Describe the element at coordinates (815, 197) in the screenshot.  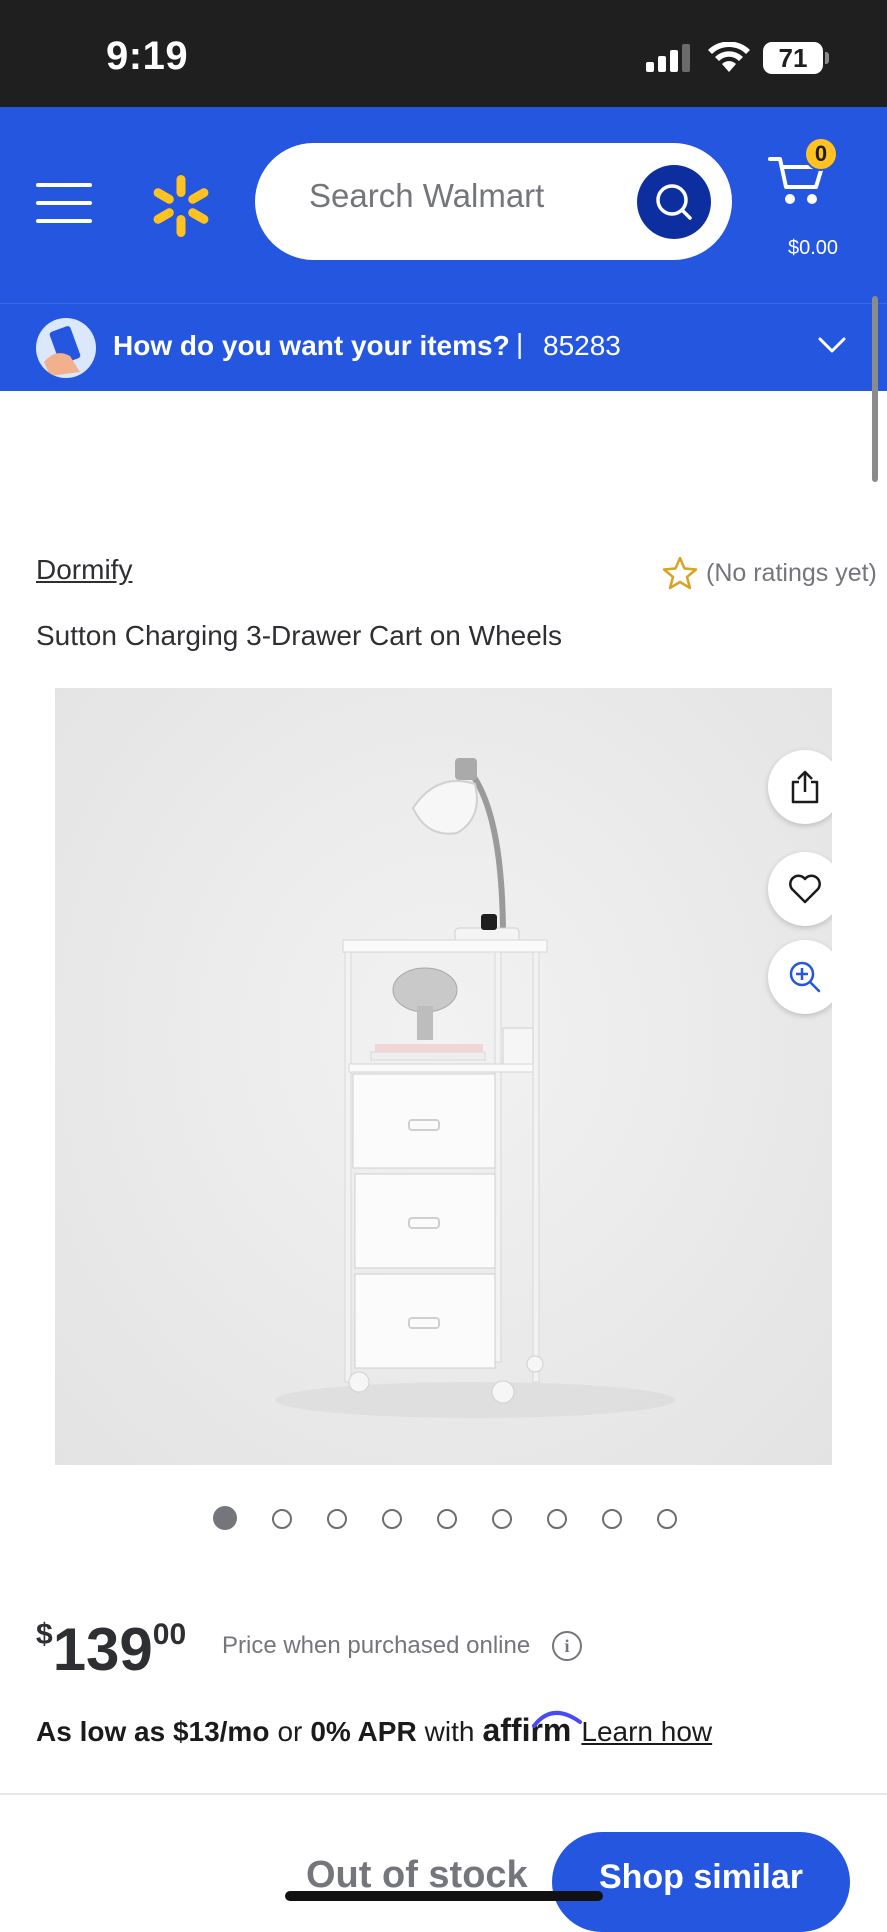
I see `cart-button: 0 $0.00` at that location.